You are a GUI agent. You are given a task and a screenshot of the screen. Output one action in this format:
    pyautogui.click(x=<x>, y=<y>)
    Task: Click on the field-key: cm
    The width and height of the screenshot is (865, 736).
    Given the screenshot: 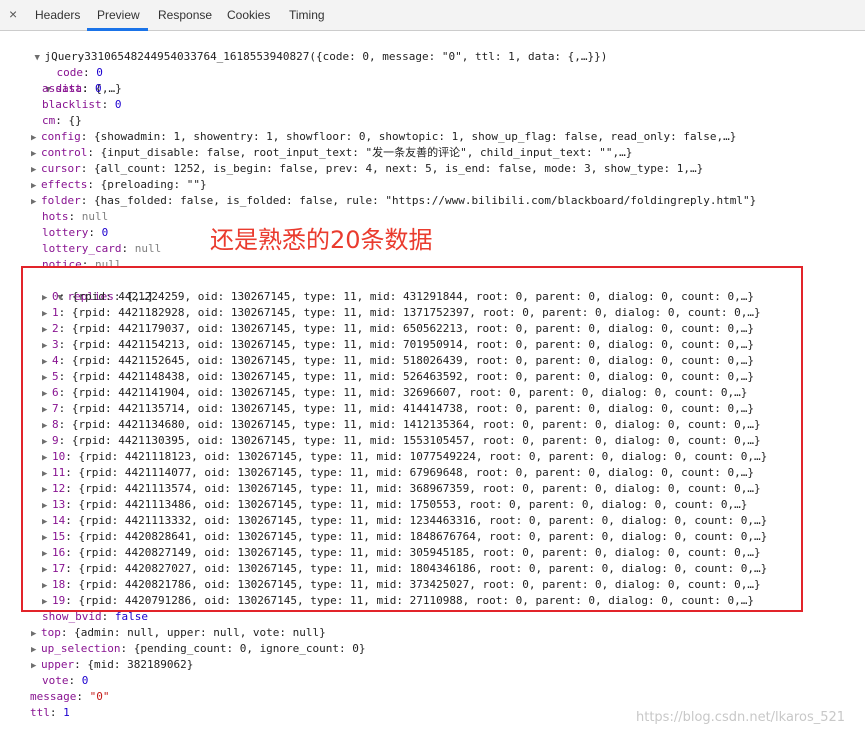 What is the action you would take?
    pyautogui.click(x=49, y=120)
    